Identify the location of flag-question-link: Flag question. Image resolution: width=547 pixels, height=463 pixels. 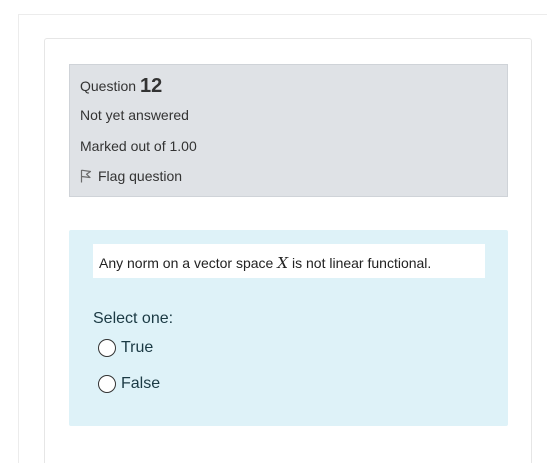
(131, 176).